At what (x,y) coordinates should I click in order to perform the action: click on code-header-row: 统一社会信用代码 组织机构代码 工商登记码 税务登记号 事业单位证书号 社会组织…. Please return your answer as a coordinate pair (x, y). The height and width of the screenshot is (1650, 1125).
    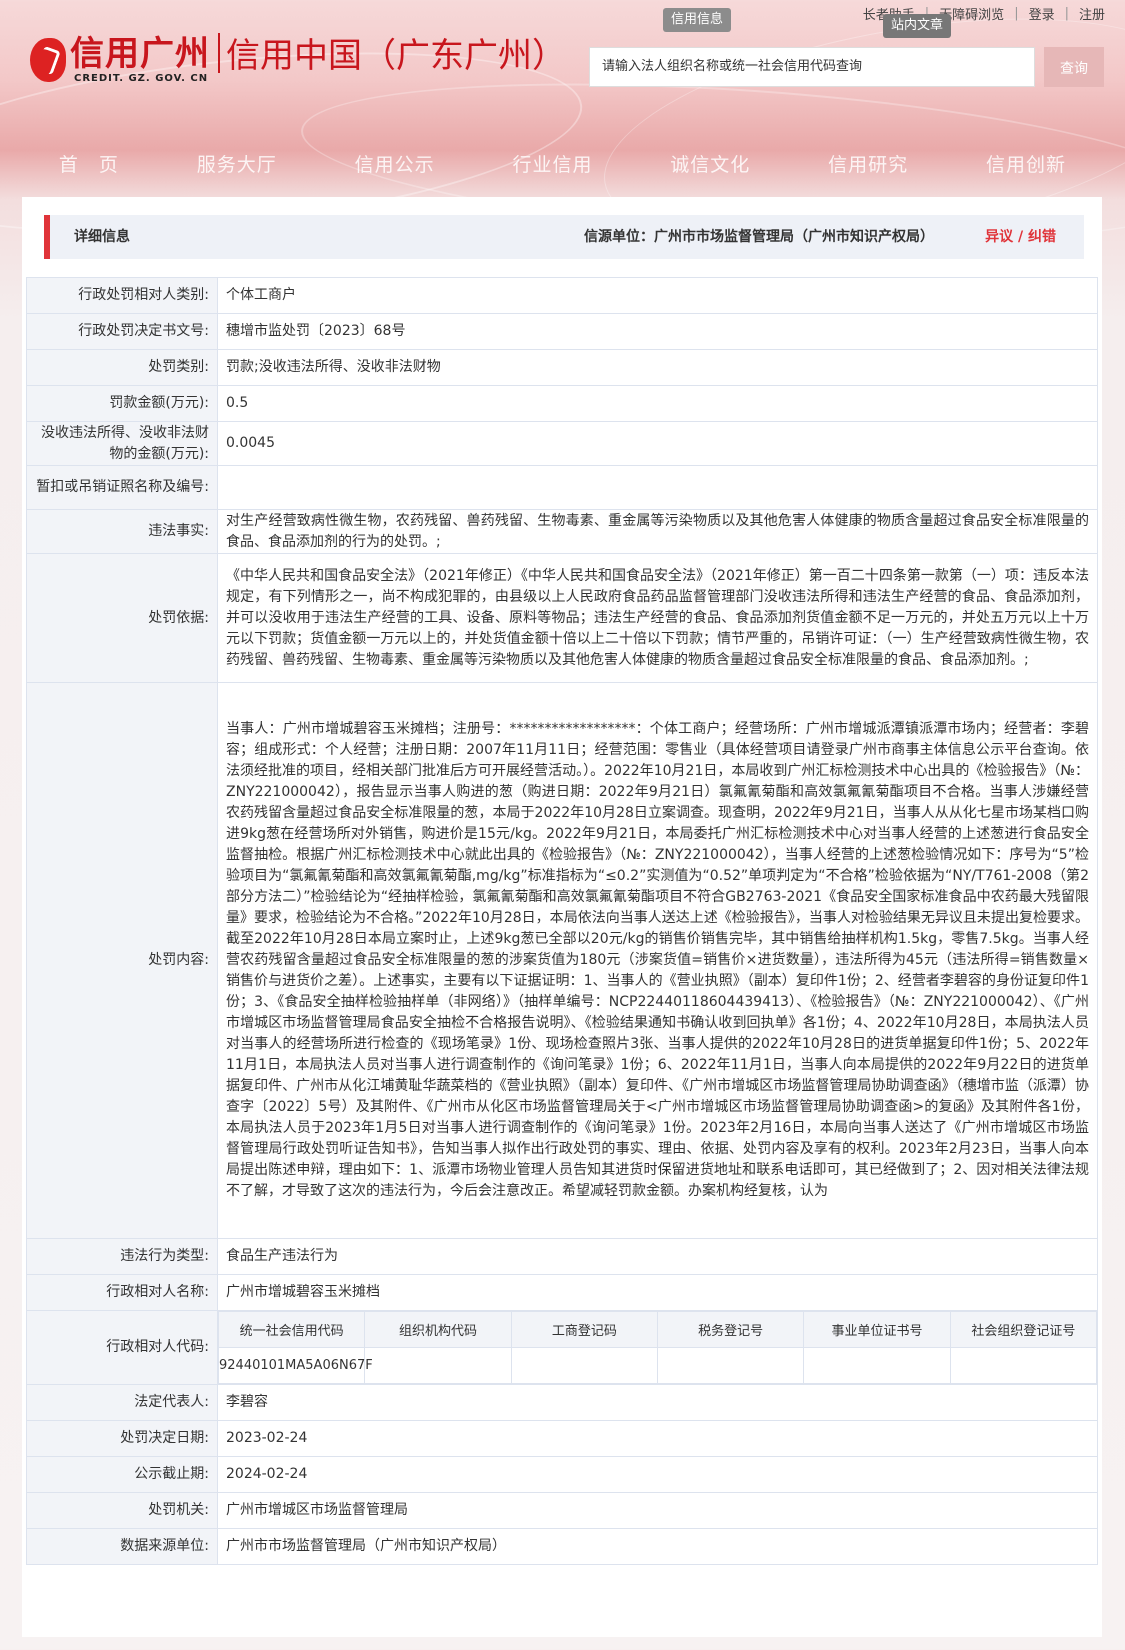
    Looking at the image, I should click on (657, 1329).